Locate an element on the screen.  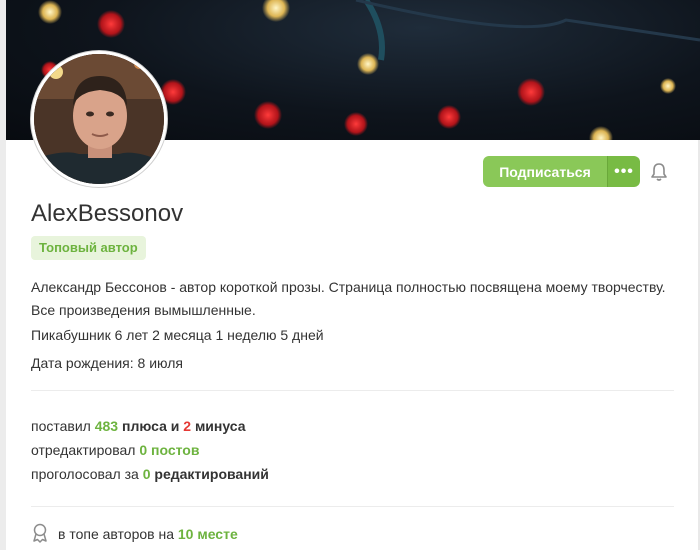
more-options-button: ••• is located at coordinates (623, 171).